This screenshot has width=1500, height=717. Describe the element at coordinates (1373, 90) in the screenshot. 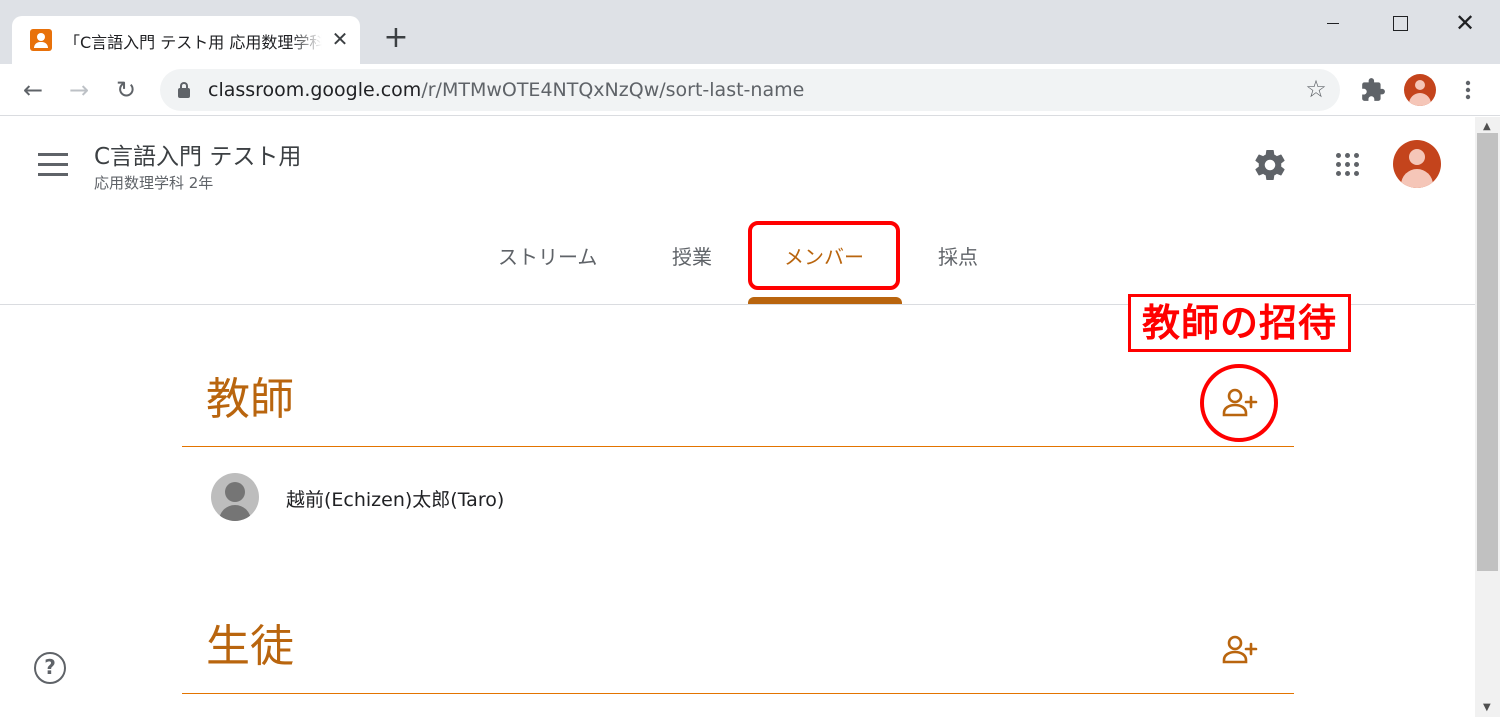

I see `extensions-puzzle-icon` at that location.